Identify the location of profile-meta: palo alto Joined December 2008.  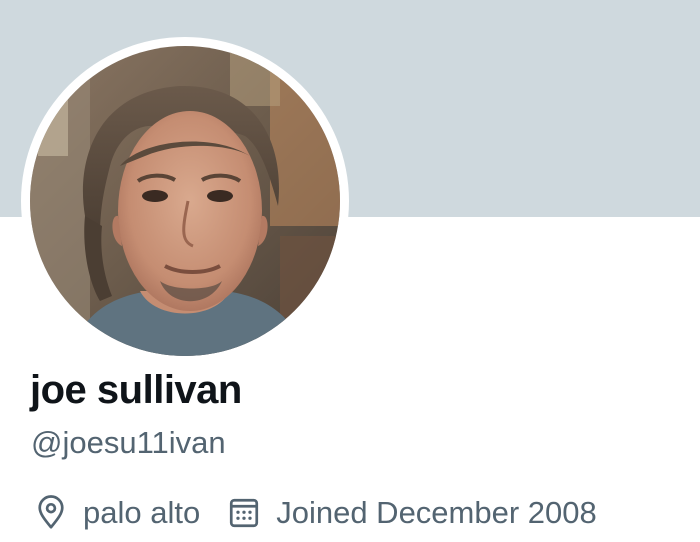
(315, 513).